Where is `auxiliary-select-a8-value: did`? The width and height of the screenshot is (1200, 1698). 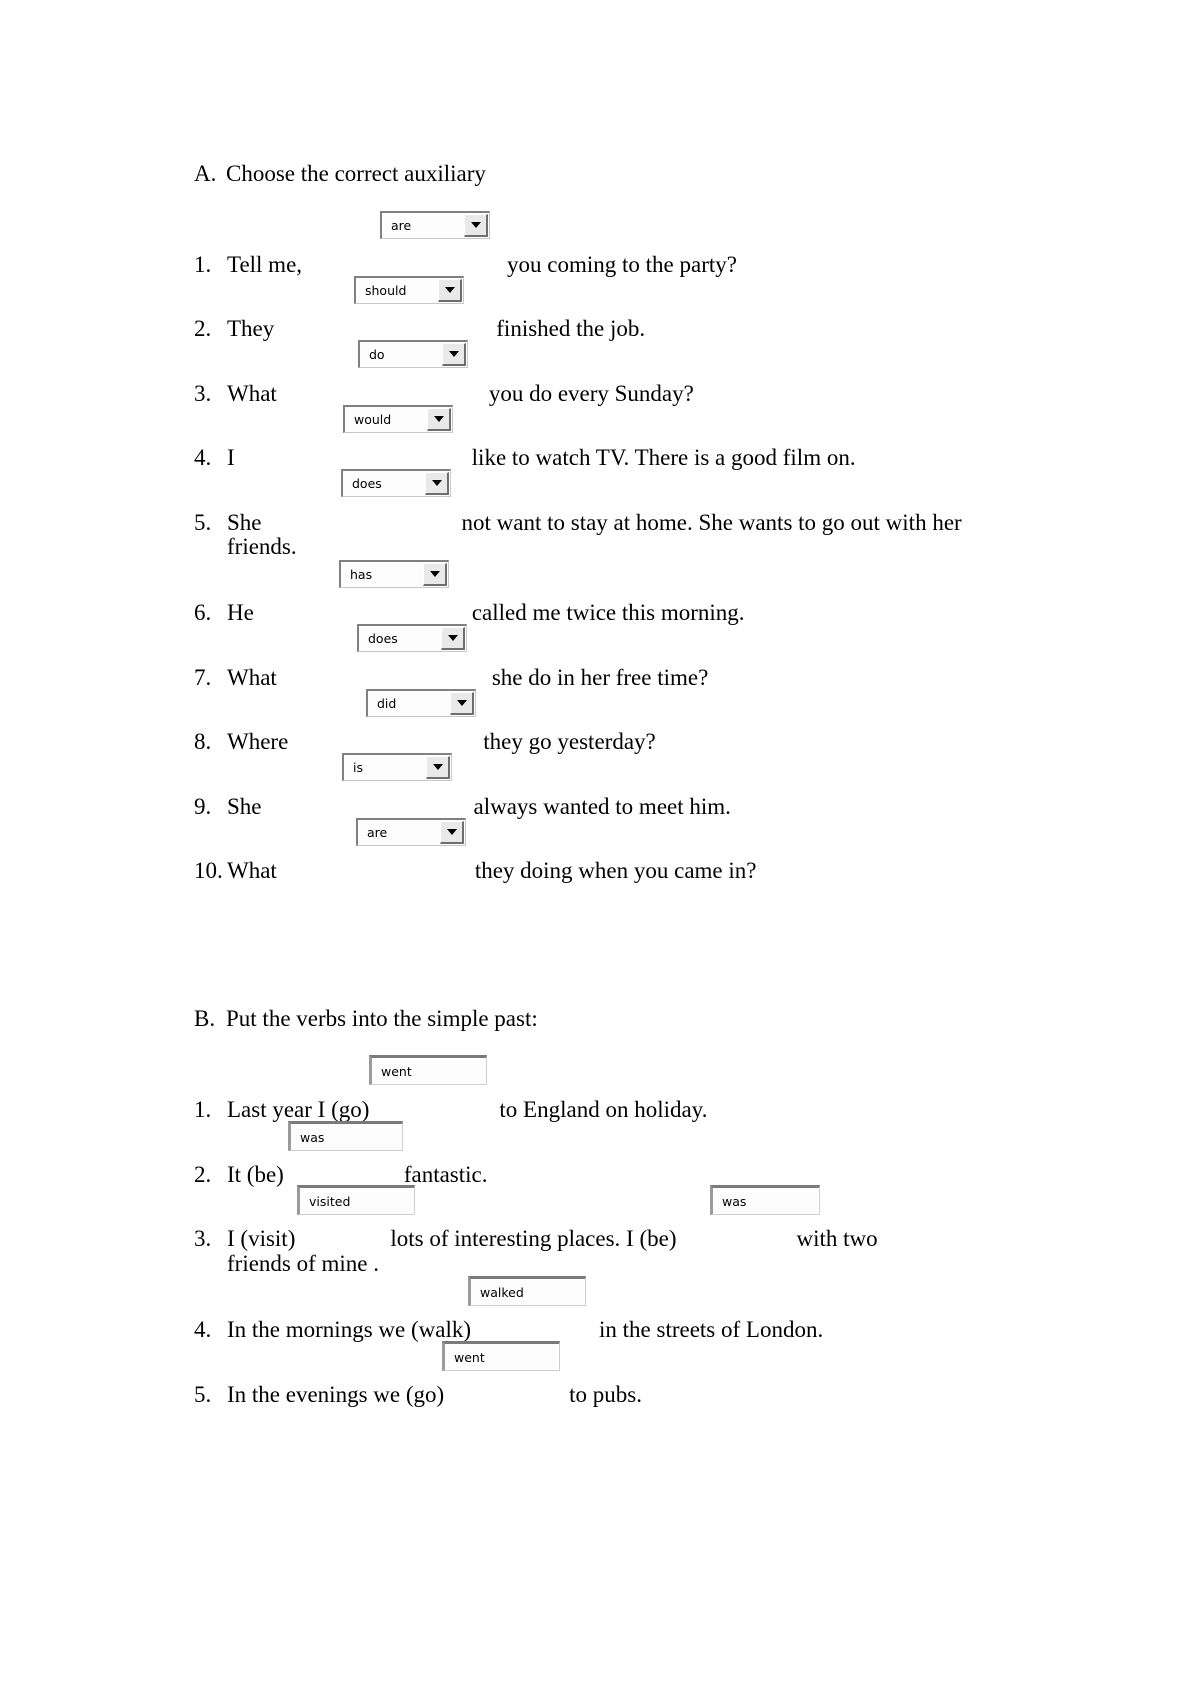 auxiliary-select-a8-value: did is located at coordinates (409, 703).